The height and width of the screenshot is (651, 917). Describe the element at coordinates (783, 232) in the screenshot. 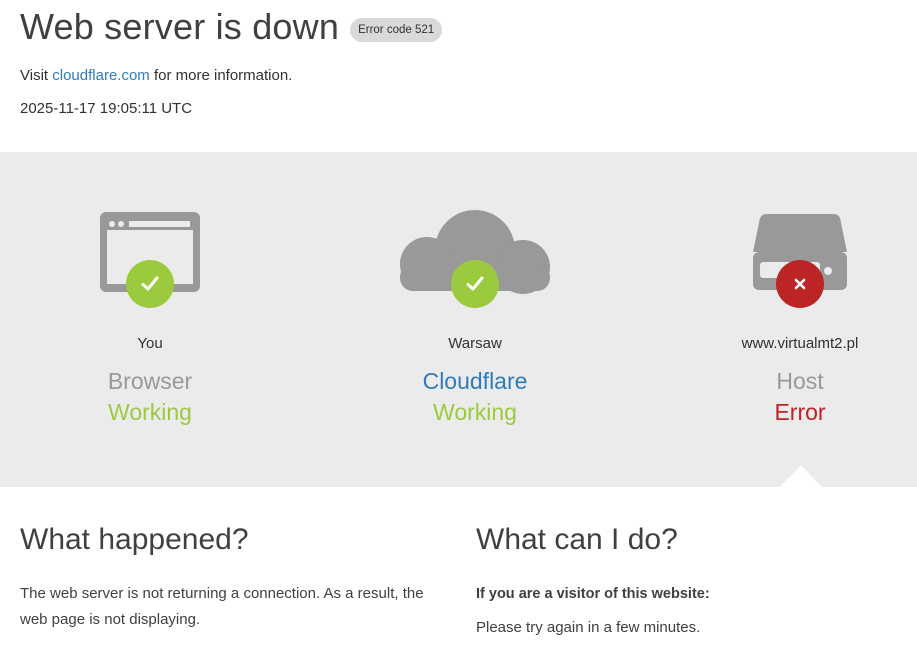

I see `server-icon` at that location.